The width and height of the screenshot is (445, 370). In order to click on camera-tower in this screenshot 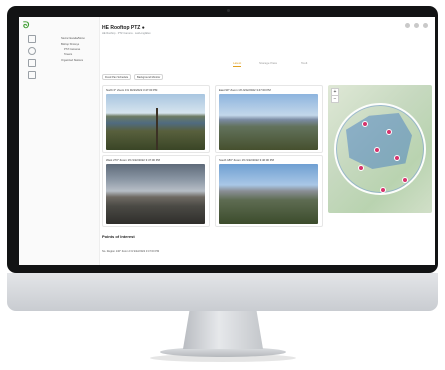, I will do `click(157, 129)`.